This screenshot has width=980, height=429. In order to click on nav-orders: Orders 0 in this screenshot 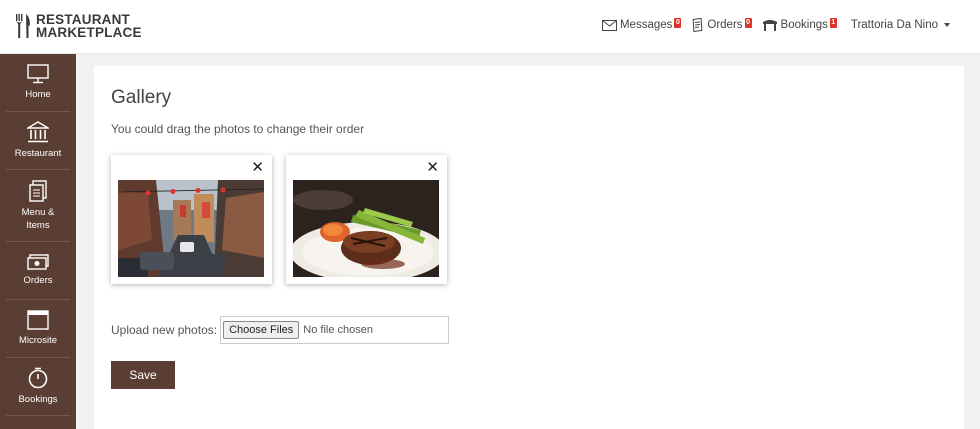, I will do `click(721, 25)`.